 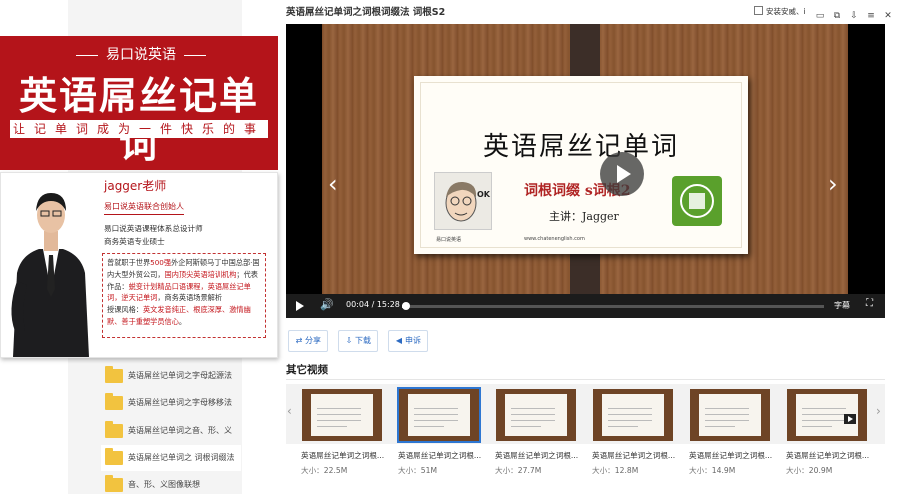 I want to click on size-value: 20.9M, so click(x=820, y=470).